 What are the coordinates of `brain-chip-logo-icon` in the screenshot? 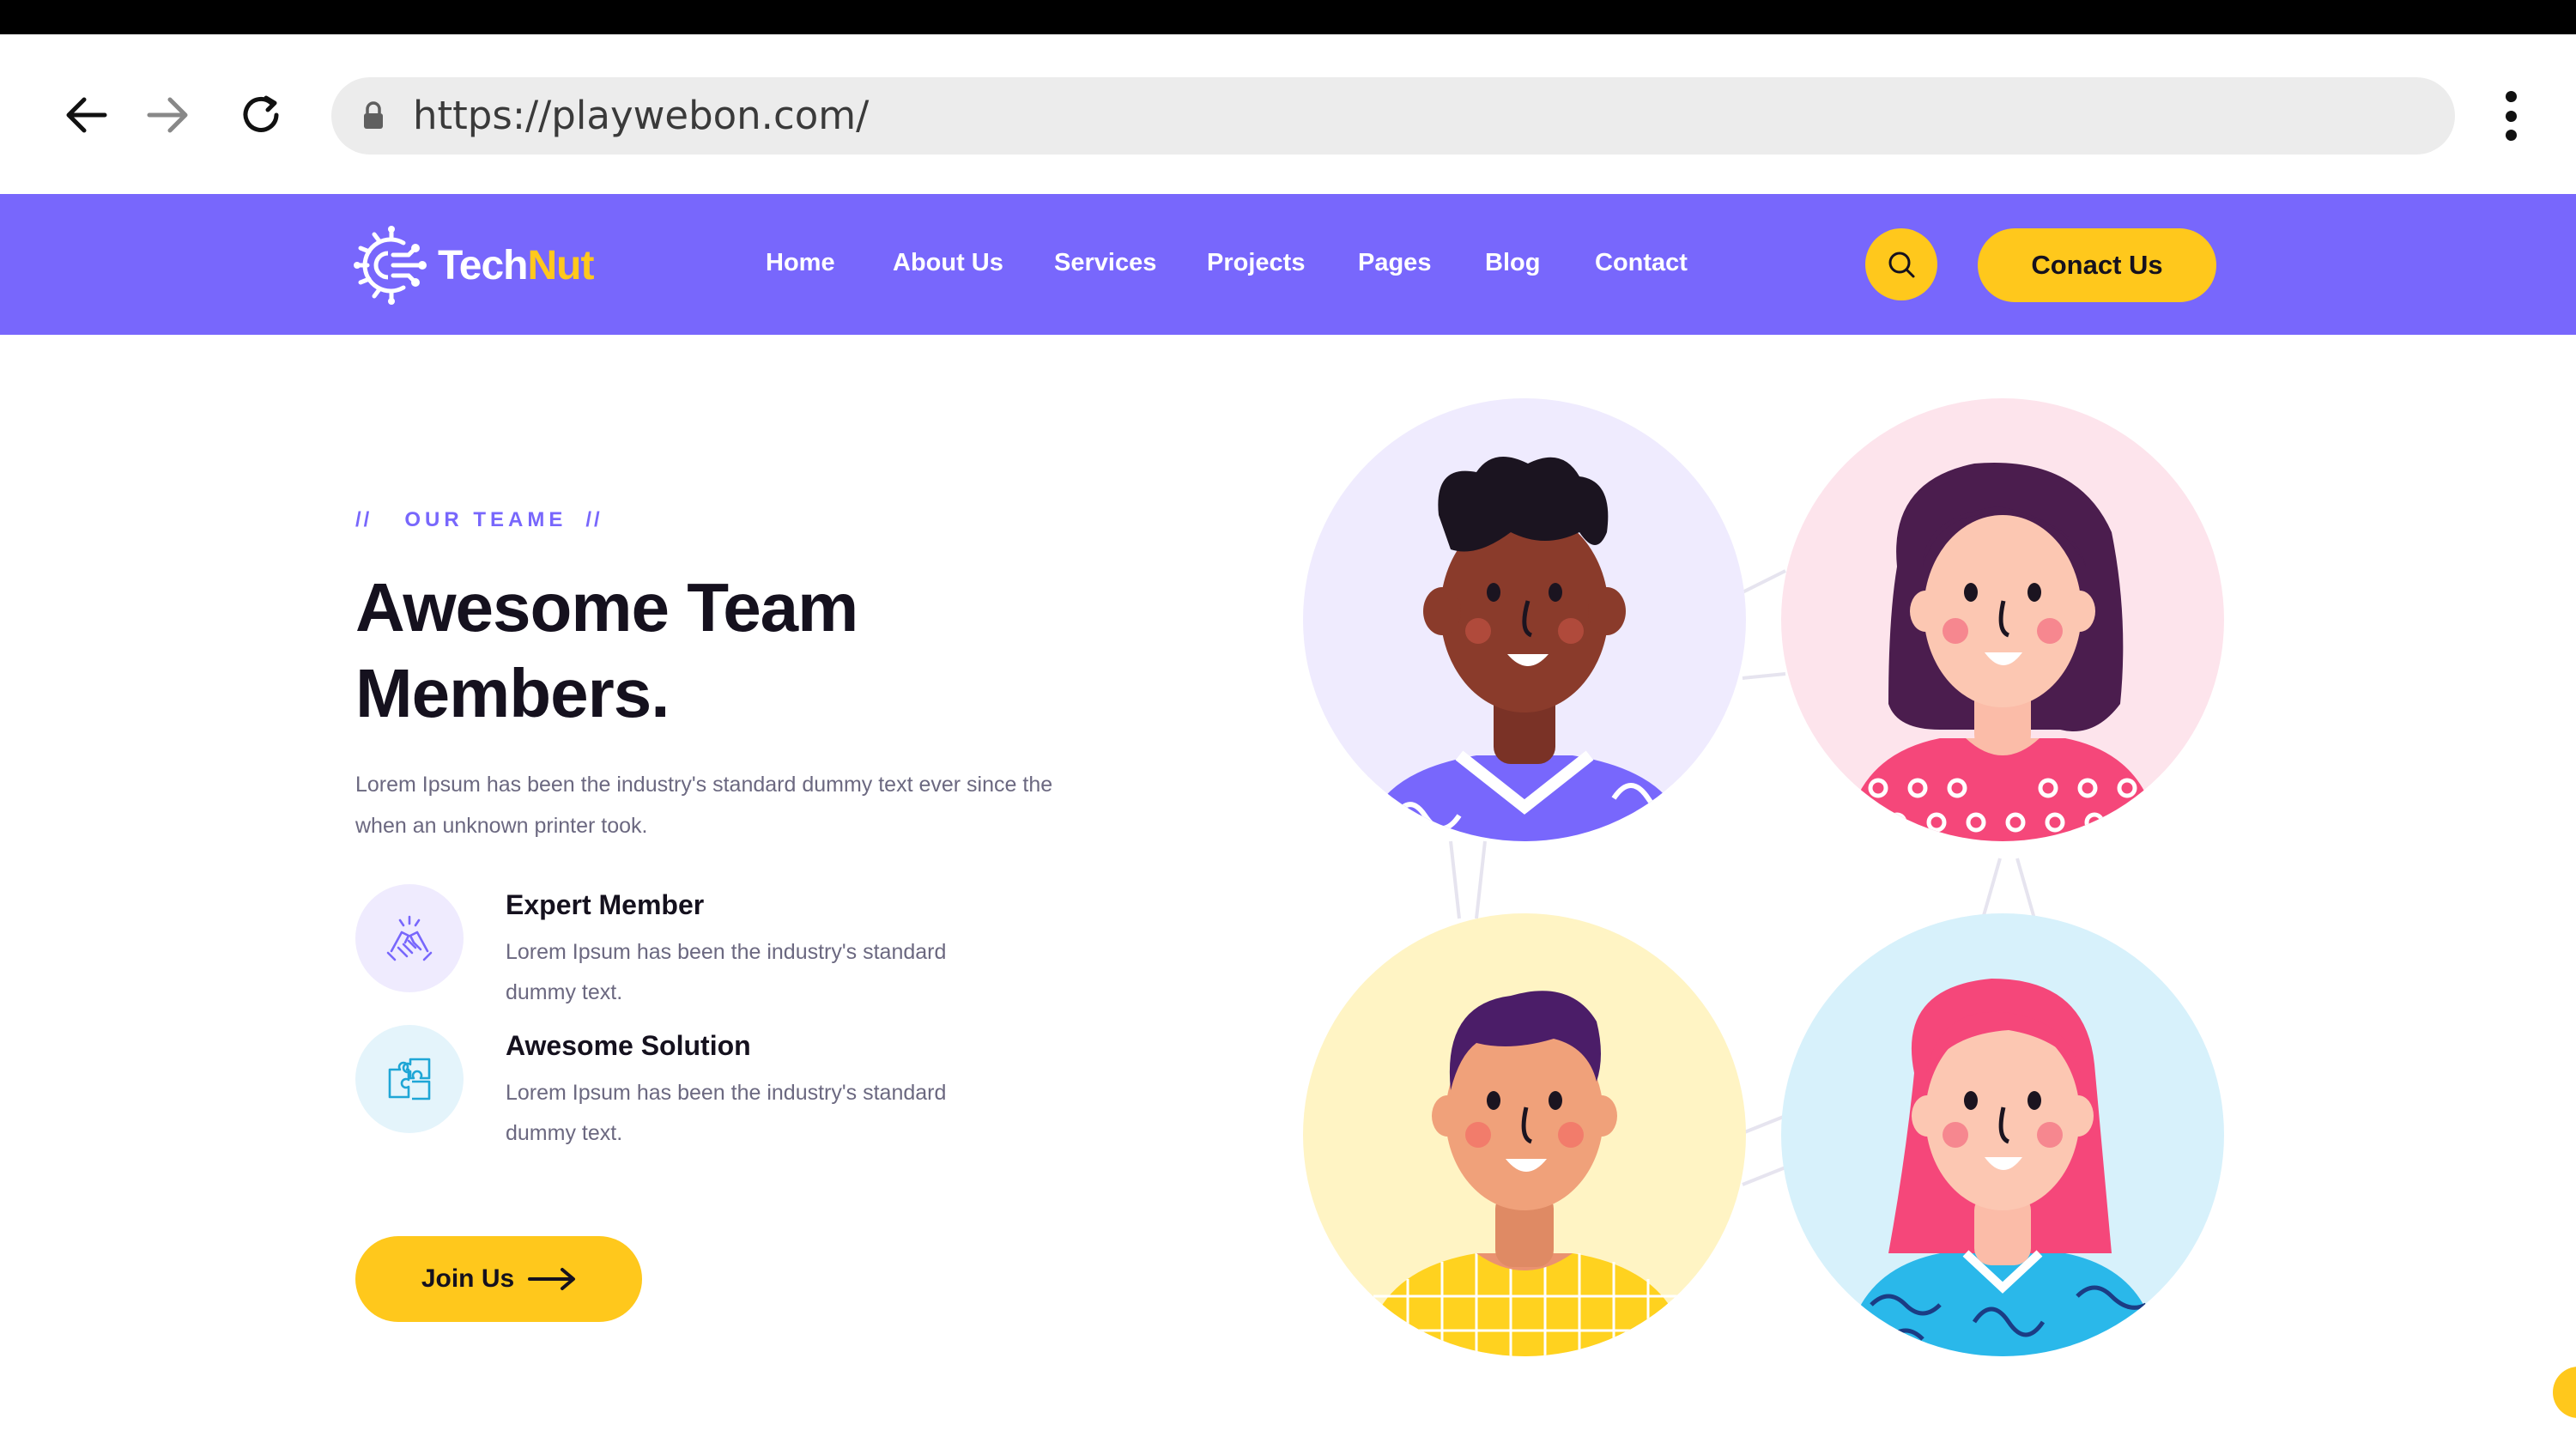 It's located at (390, 265).